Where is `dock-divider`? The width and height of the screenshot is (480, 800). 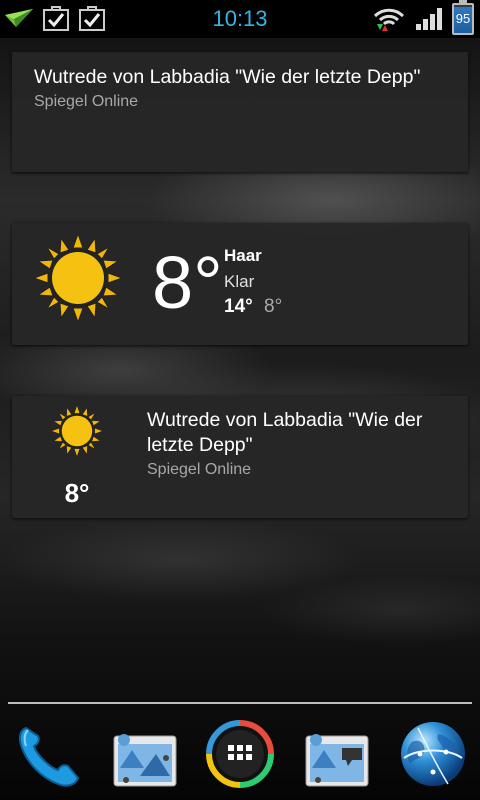
dock-divider is located at coordinates (240, 703).